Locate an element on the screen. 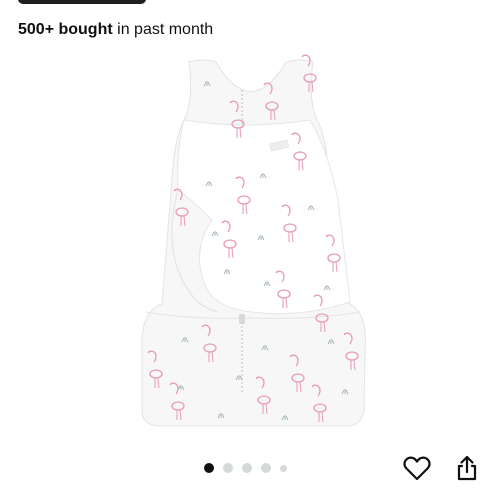  image-carousel-indicator is located at coordinates (245, 468).